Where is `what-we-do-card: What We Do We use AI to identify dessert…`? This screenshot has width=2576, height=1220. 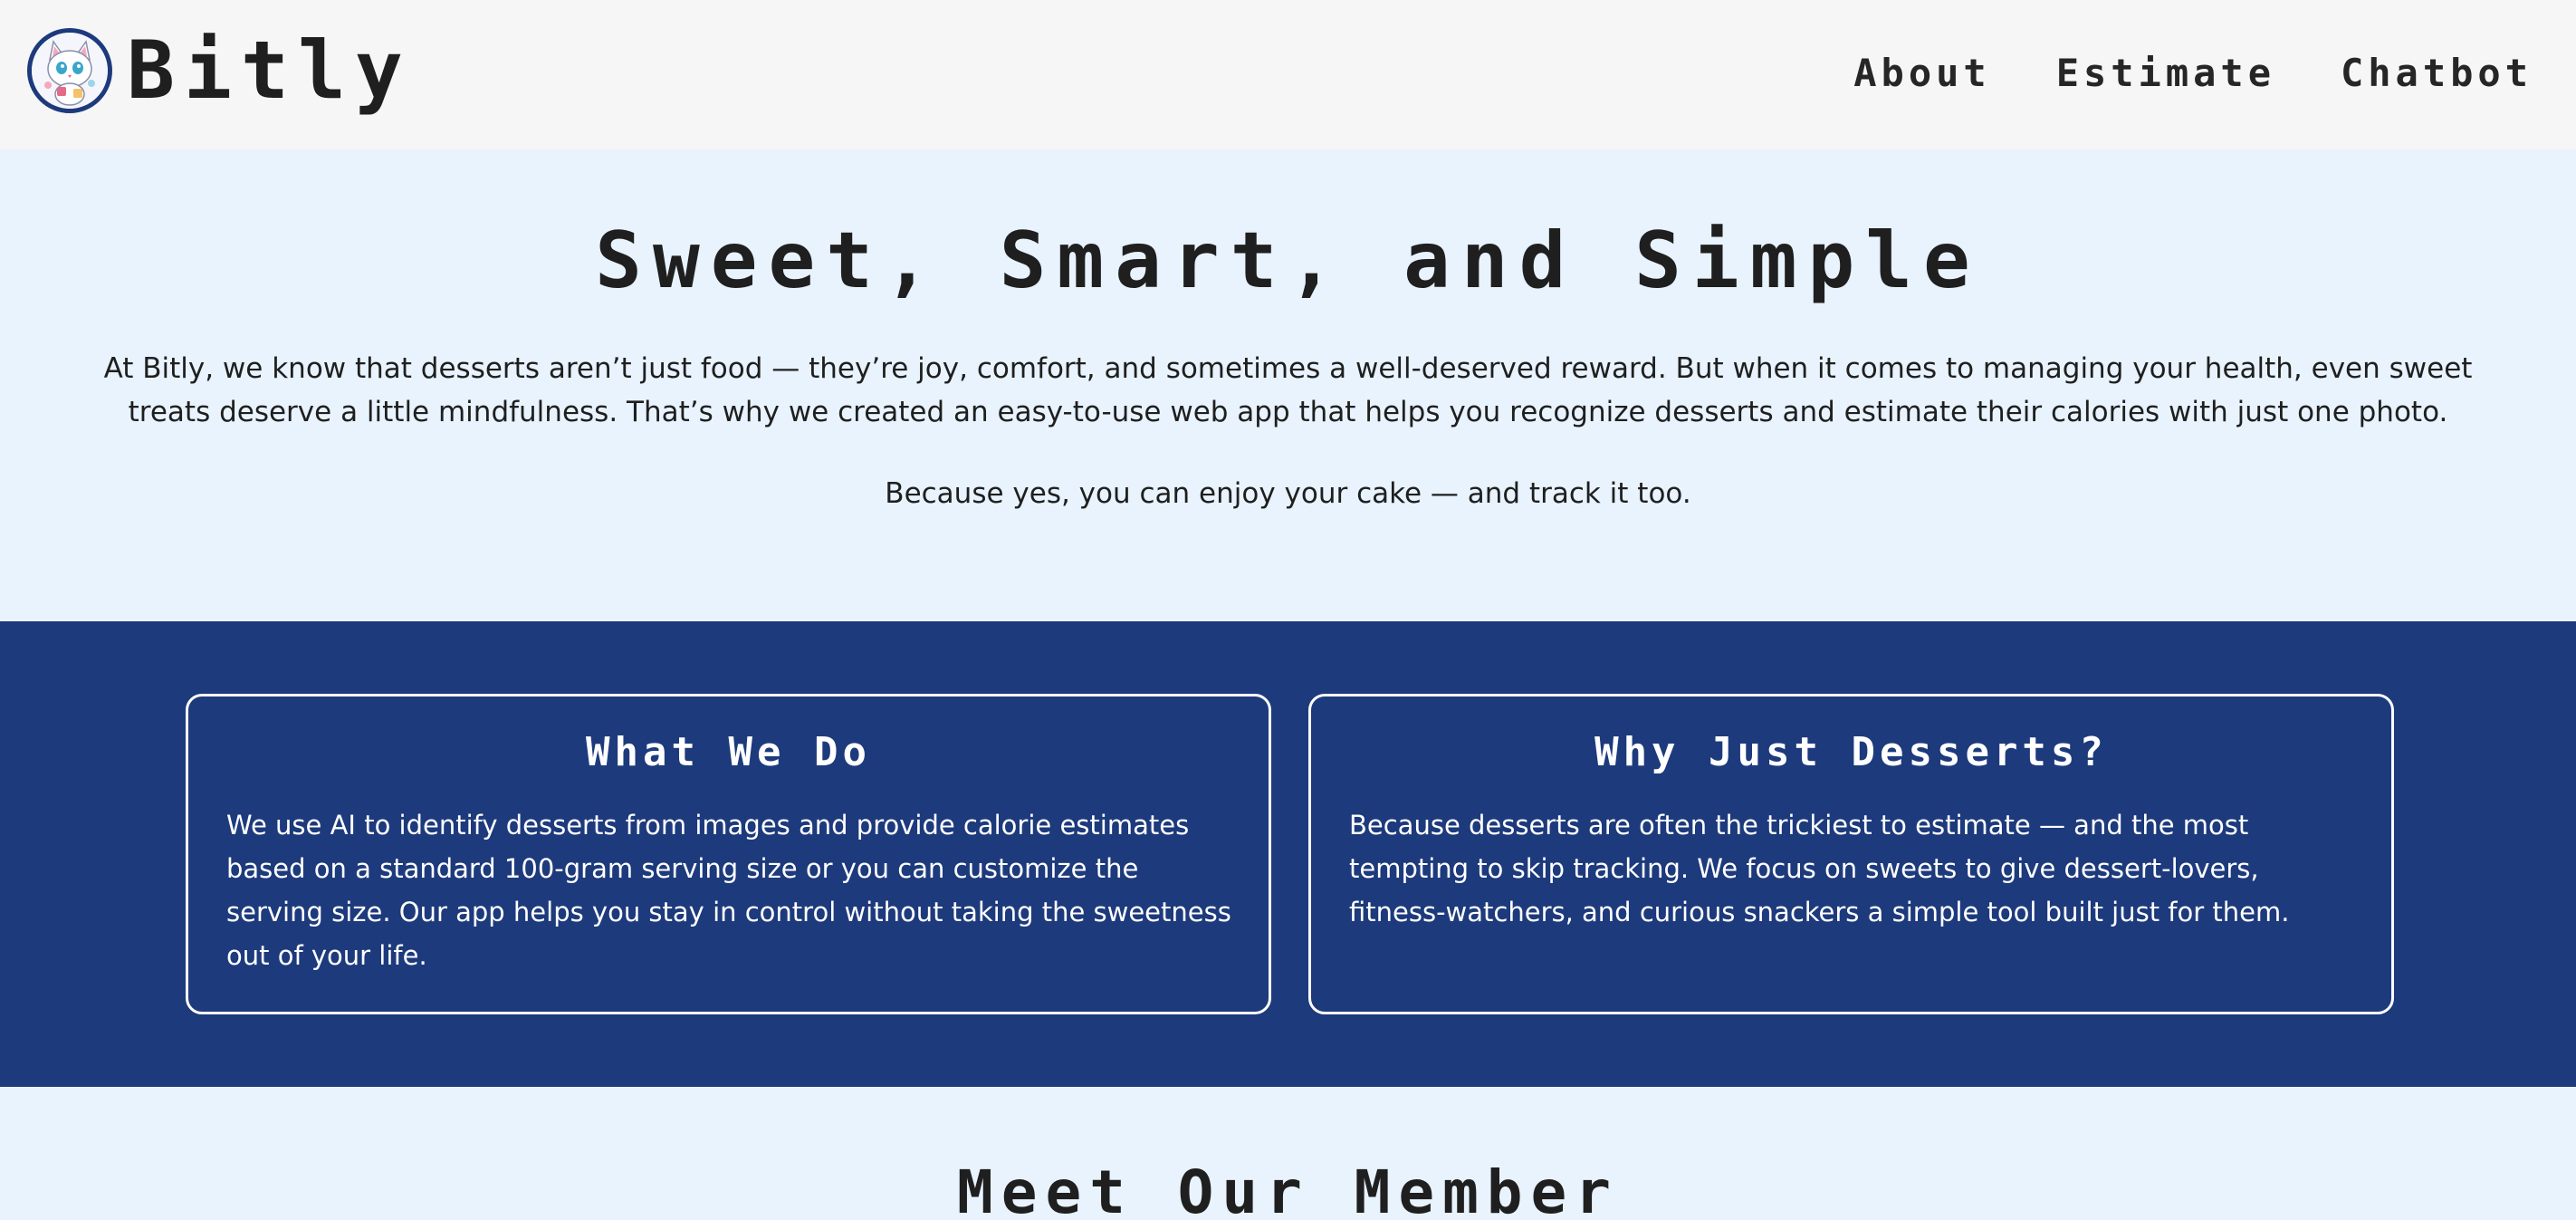
what-we-do-card: What We Do We use AI to identify dessert… is located at coordinates (728, 854).